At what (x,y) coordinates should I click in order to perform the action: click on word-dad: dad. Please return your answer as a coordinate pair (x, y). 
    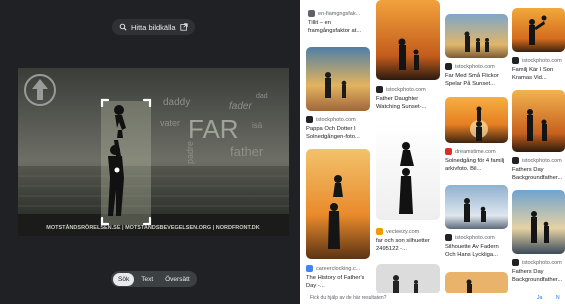
    Looking at the image, I should click on (262, 96).